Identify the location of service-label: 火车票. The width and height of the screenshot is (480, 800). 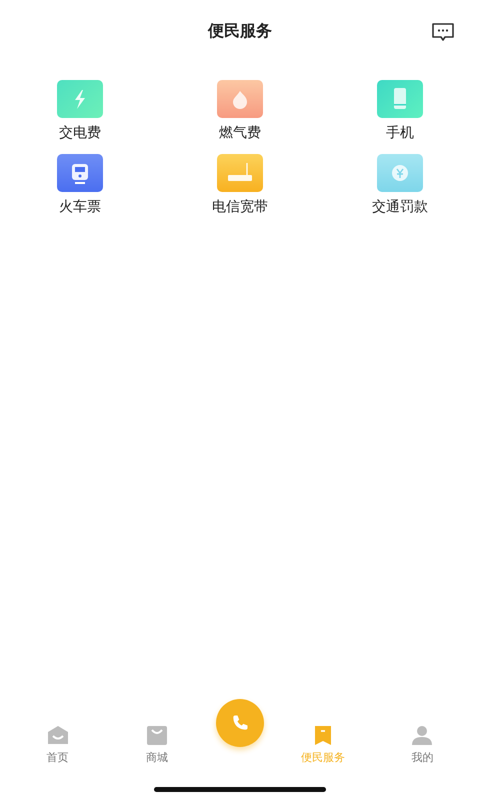
(80, 207).